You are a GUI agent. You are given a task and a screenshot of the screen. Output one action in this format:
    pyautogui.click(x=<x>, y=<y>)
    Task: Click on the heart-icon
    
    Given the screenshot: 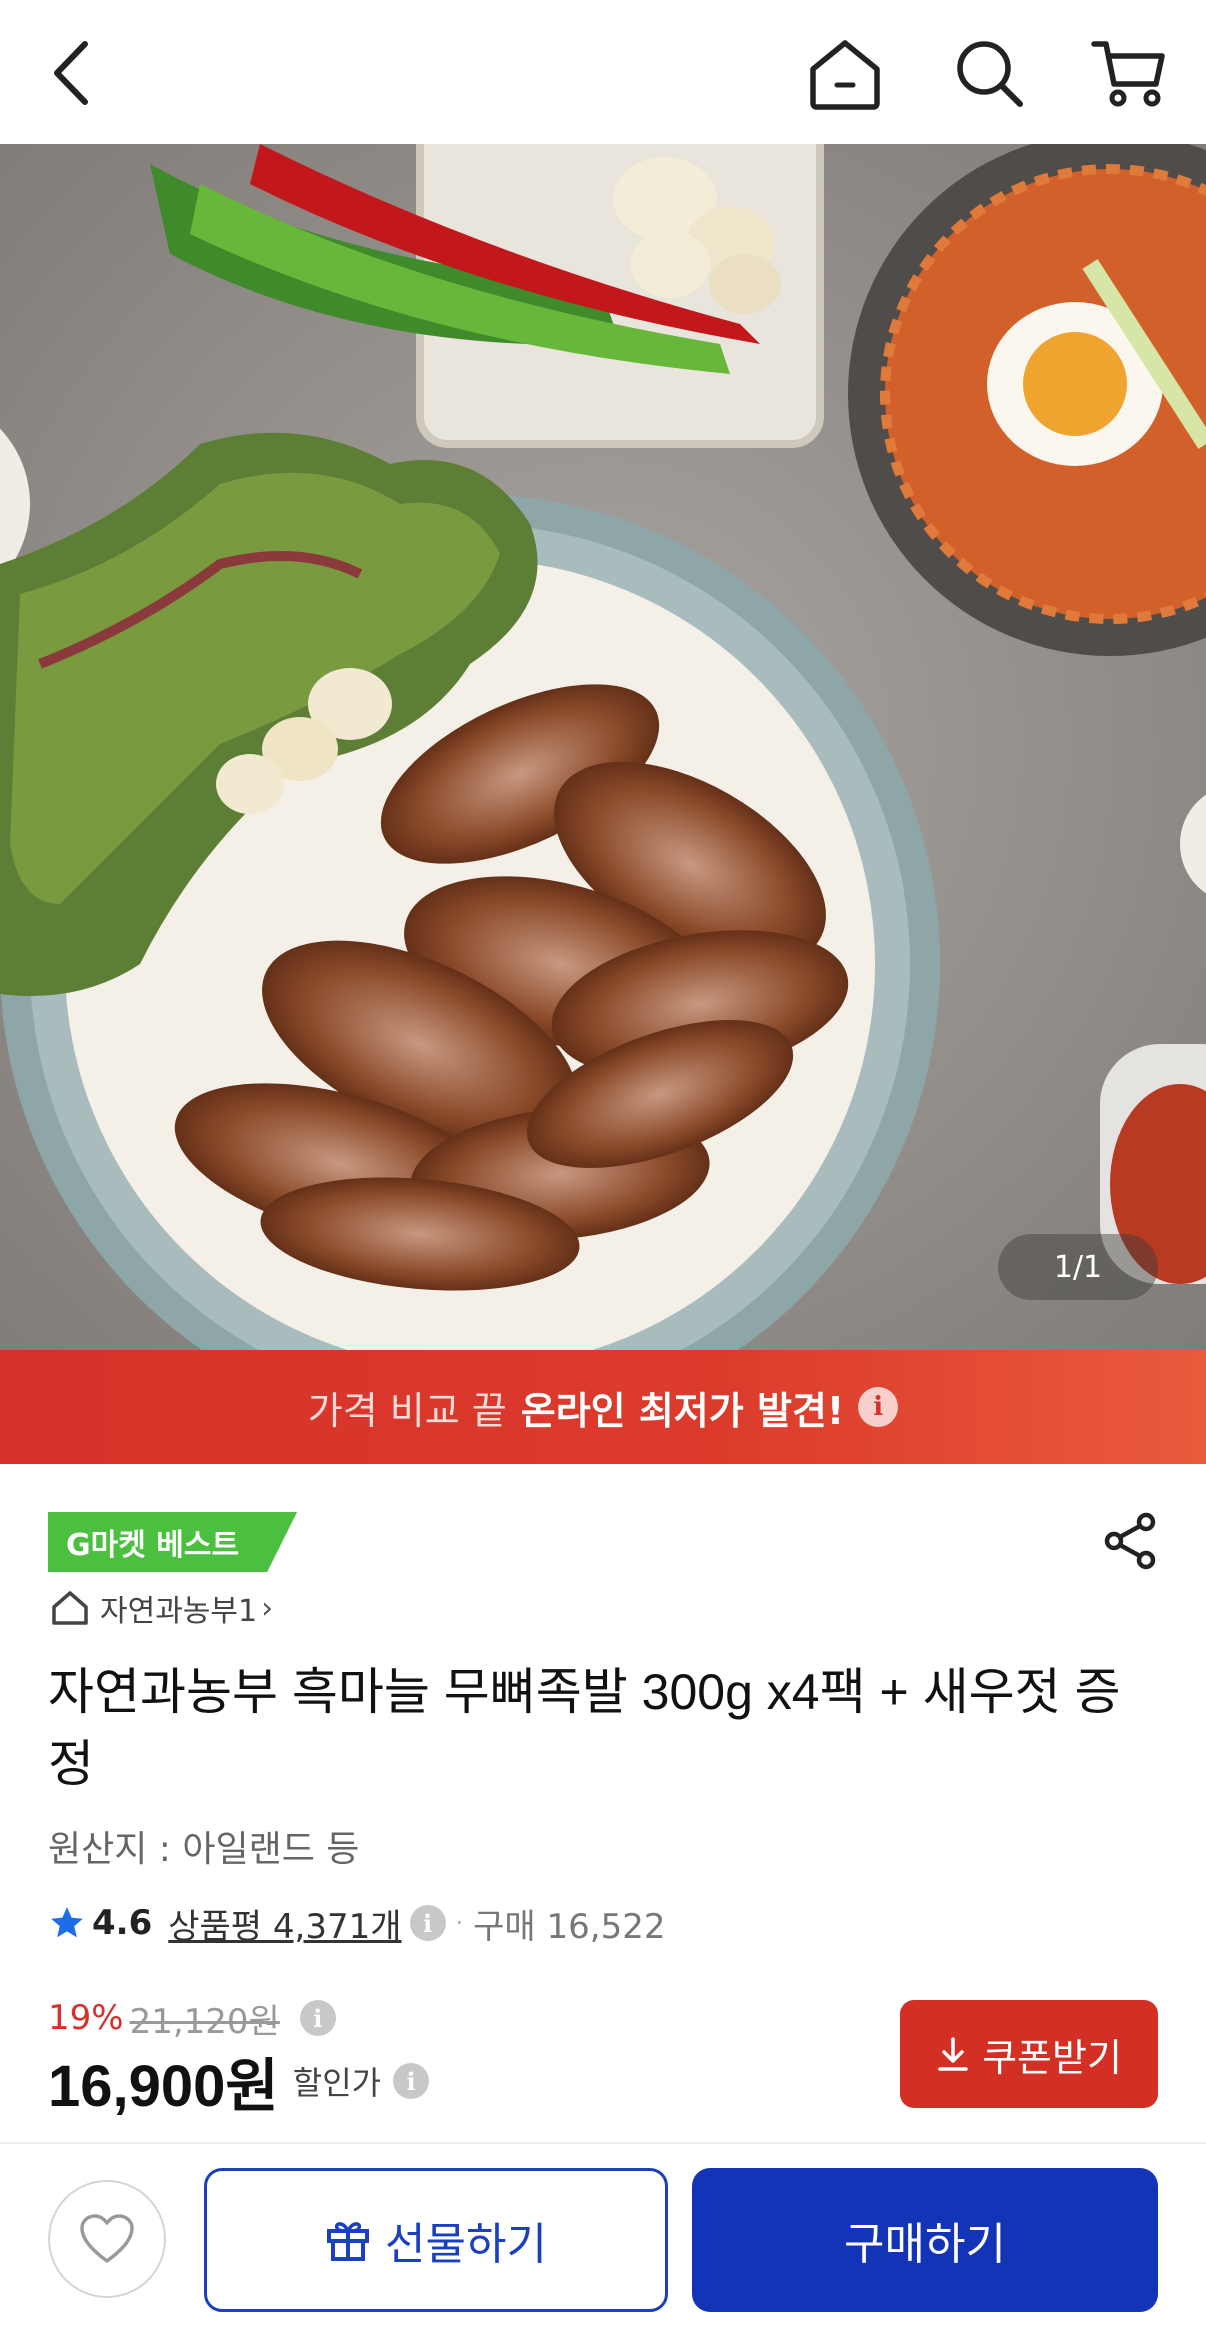 What is the action you would take?
    pyautogui.click(x=107, y=2238)
    